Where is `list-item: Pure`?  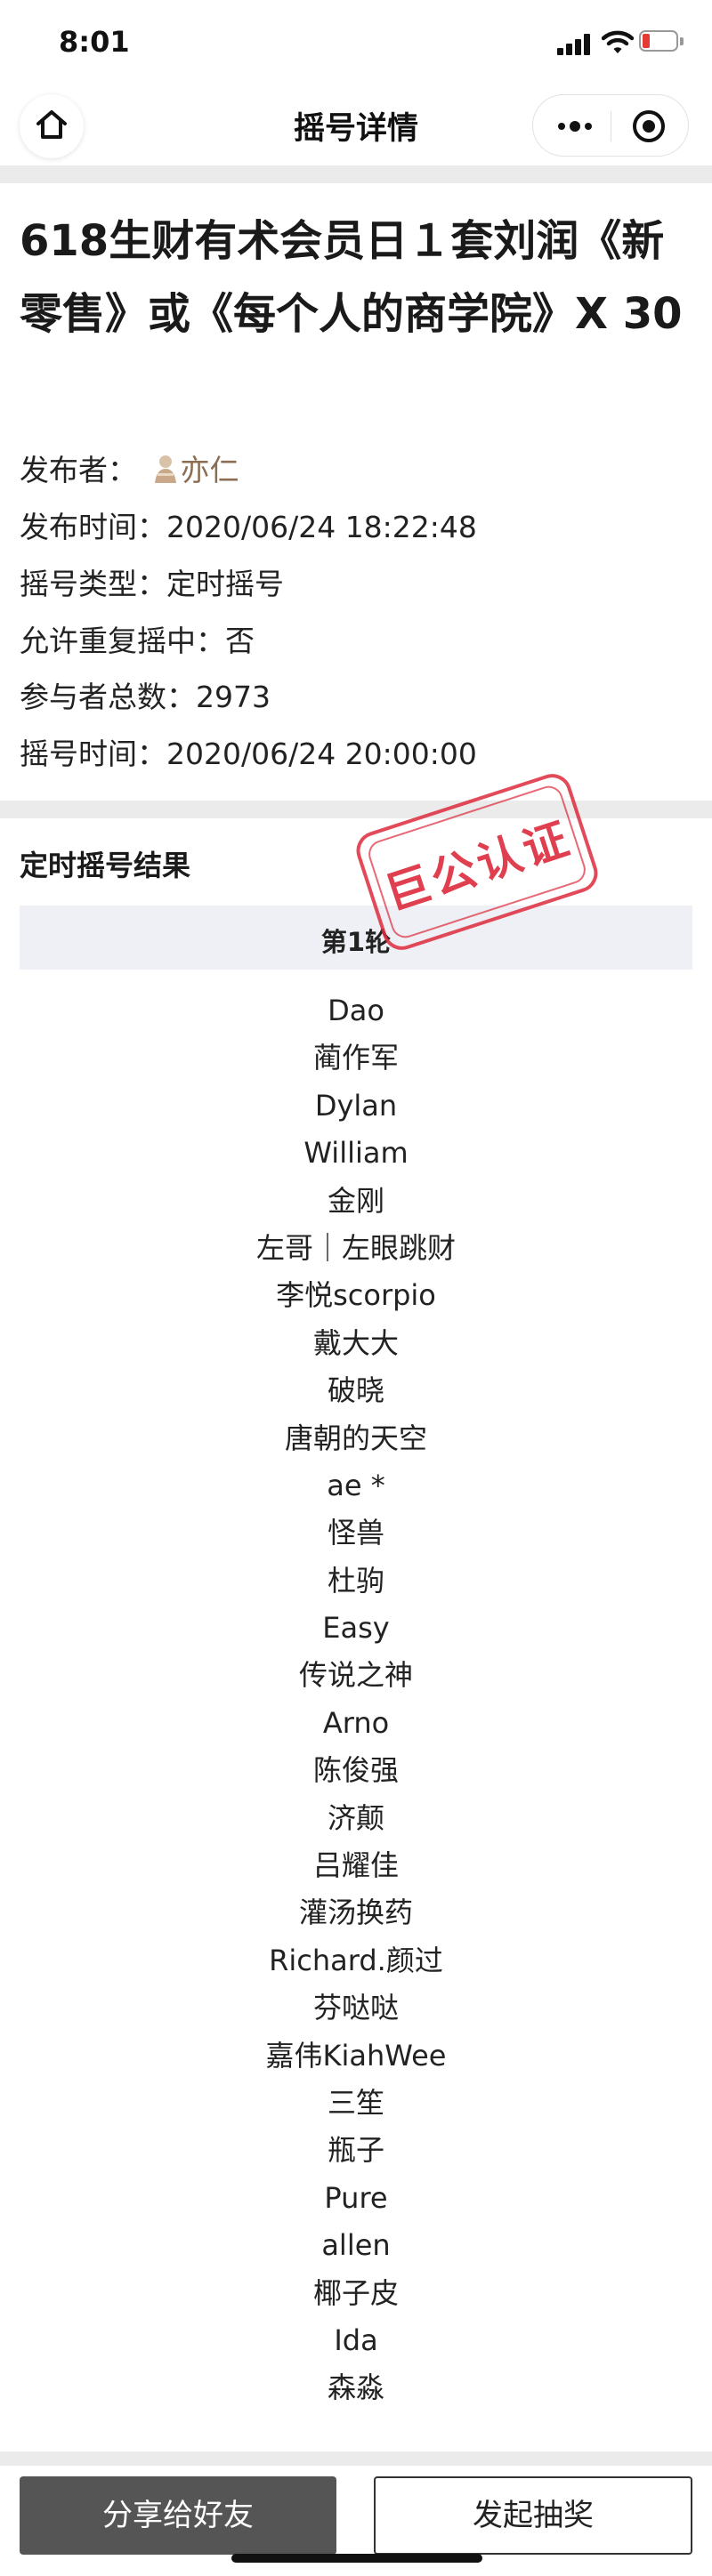 list-item: Pure is located at coordinates (356, 2197).